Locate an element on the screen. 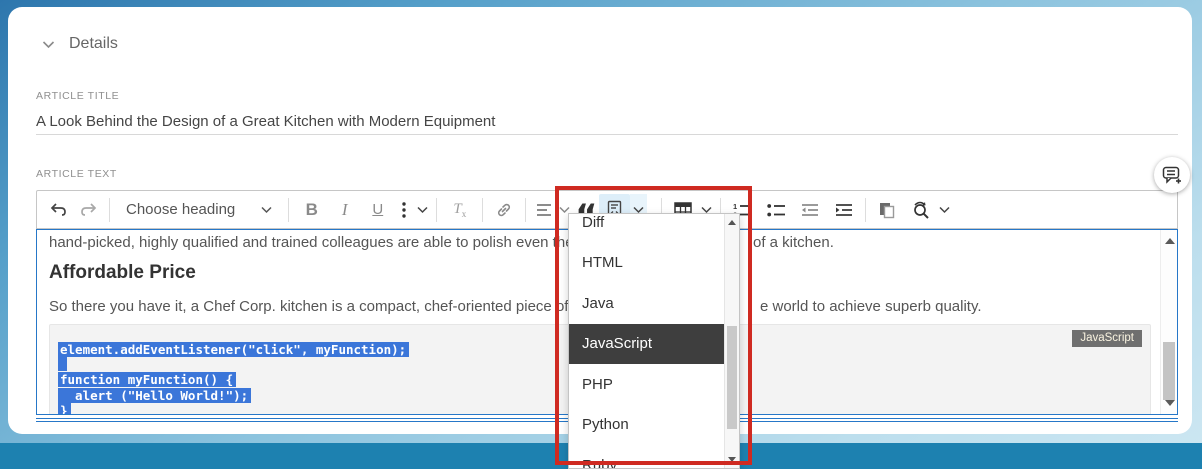  article-text-label: ARTICLE TEXT is located at coordinates (76, 174).